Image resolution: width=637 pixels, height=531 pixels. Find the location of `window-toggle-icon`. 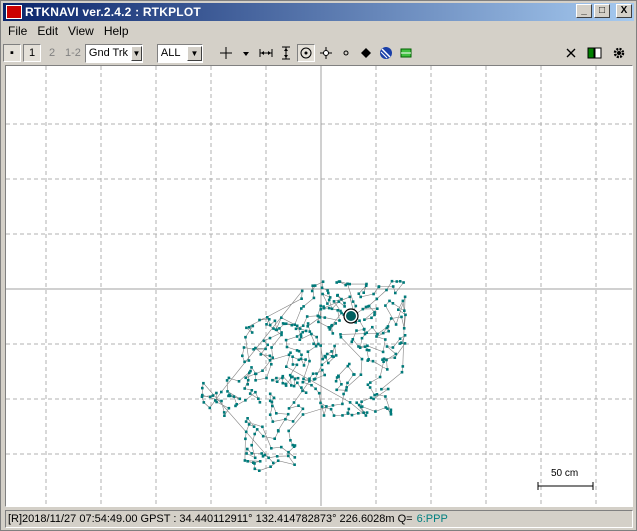

window-toggle-icon is located at coordinates (595, 53).